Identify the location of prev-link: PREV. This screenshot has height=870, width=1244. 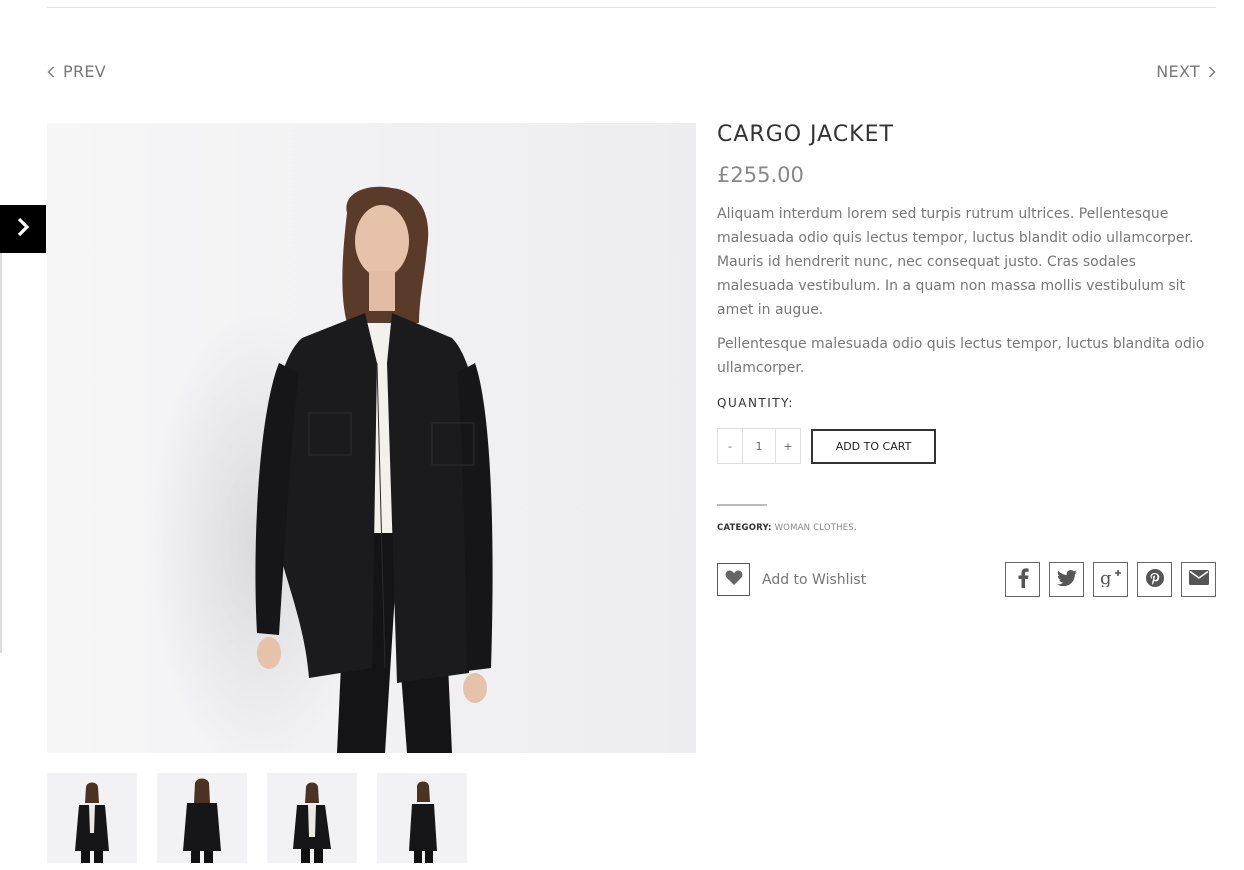
(76, 71).